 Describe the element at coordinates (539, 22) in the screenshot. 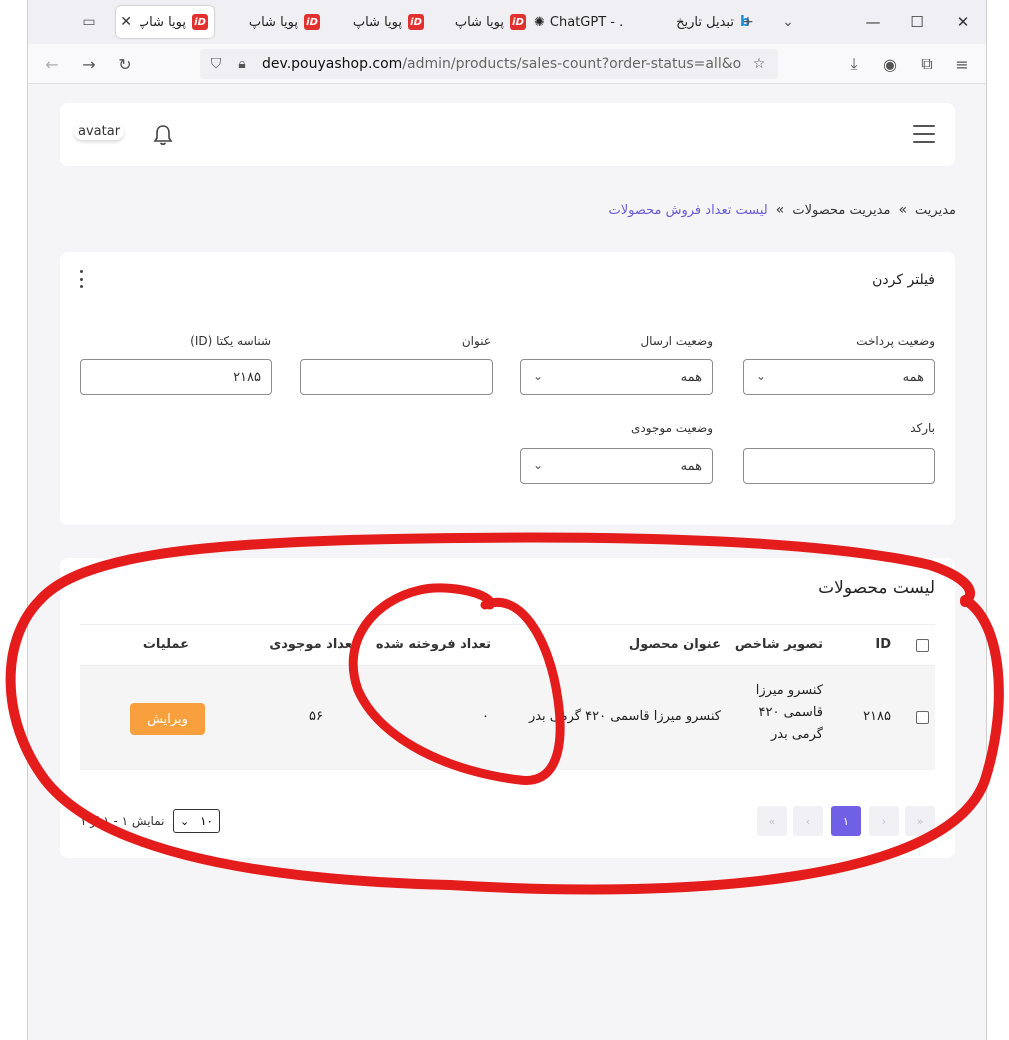

I see `chatgpt-favicon-icon: ✺` at that location.